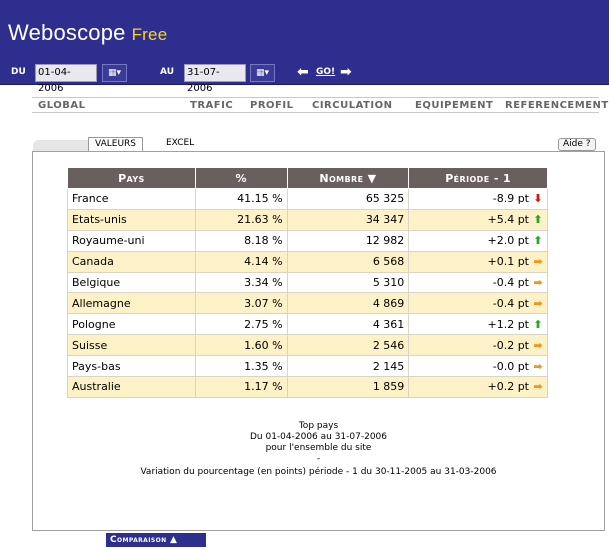 The image size is (609, 550). Describe the element at coordinates (211, 105) in the screenshot. I see `nav-trafic: TRAFIC` at that location.